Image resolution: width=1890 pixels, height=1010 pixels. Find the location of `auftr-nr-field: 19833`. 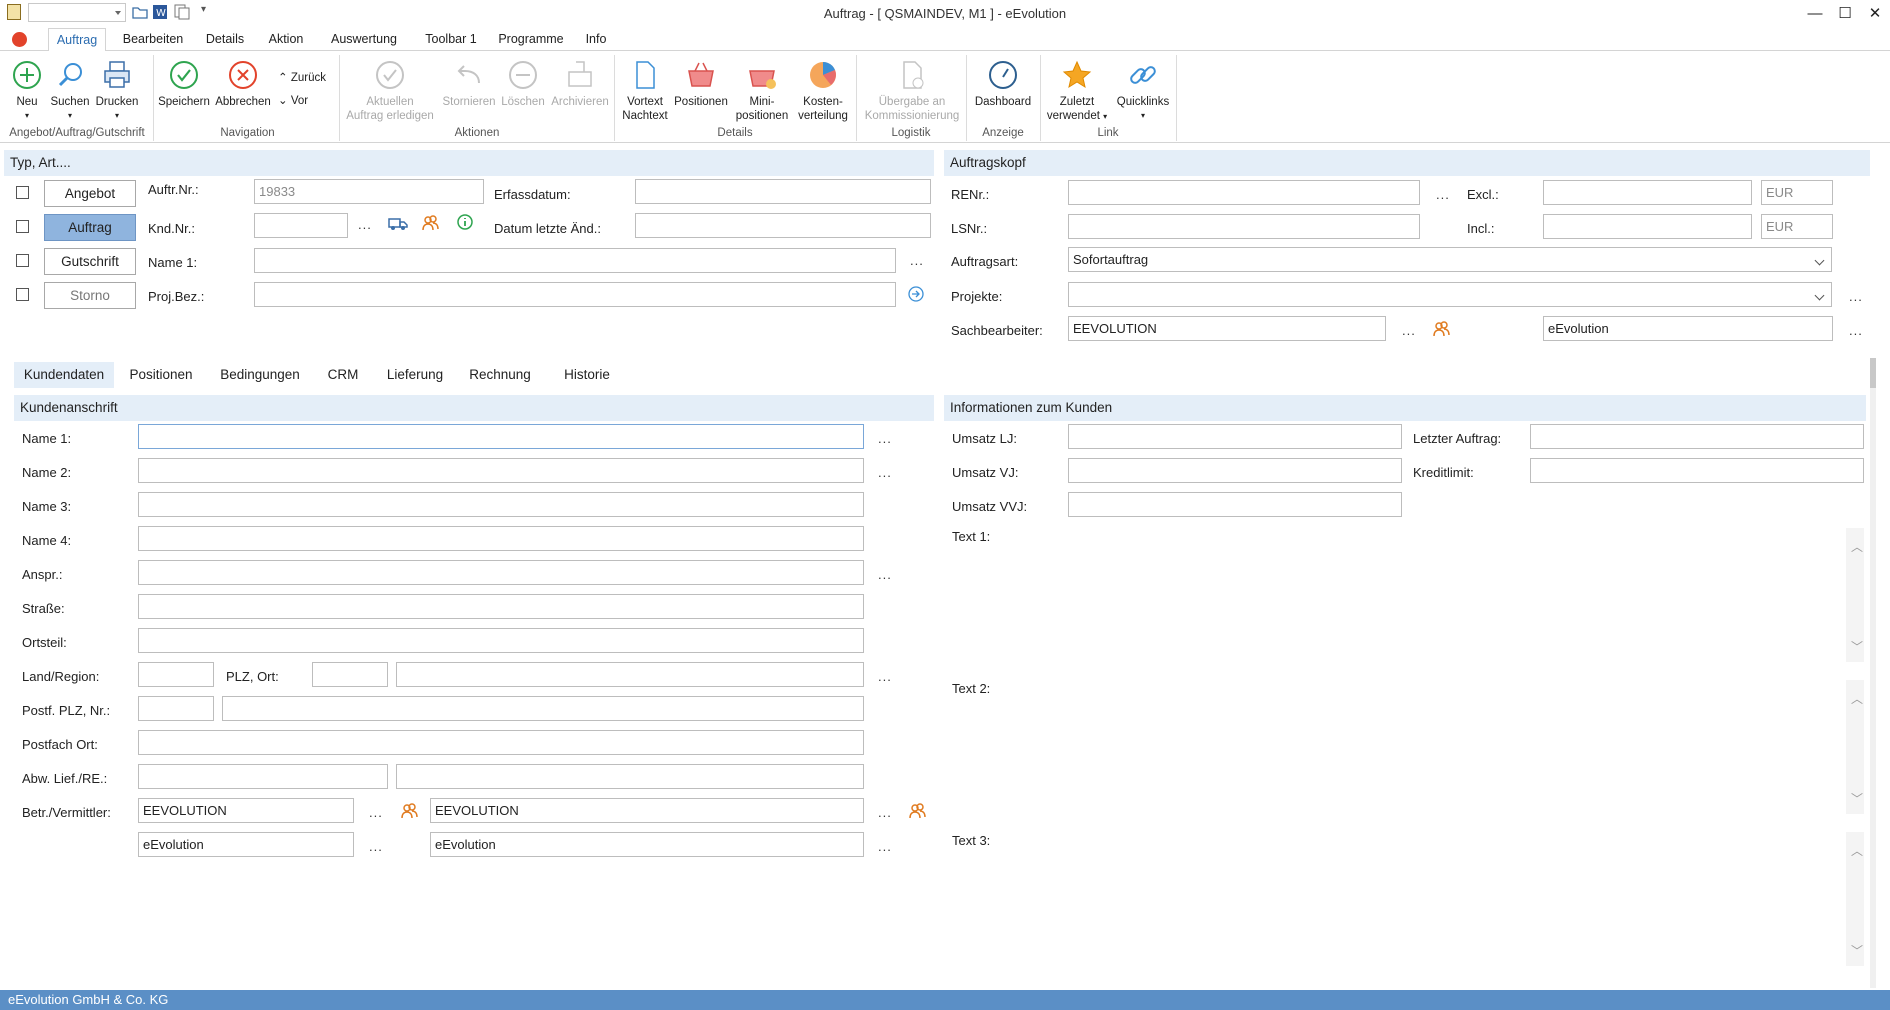

auftr-nr-field: 19833 is located at coordinates (369, 191).